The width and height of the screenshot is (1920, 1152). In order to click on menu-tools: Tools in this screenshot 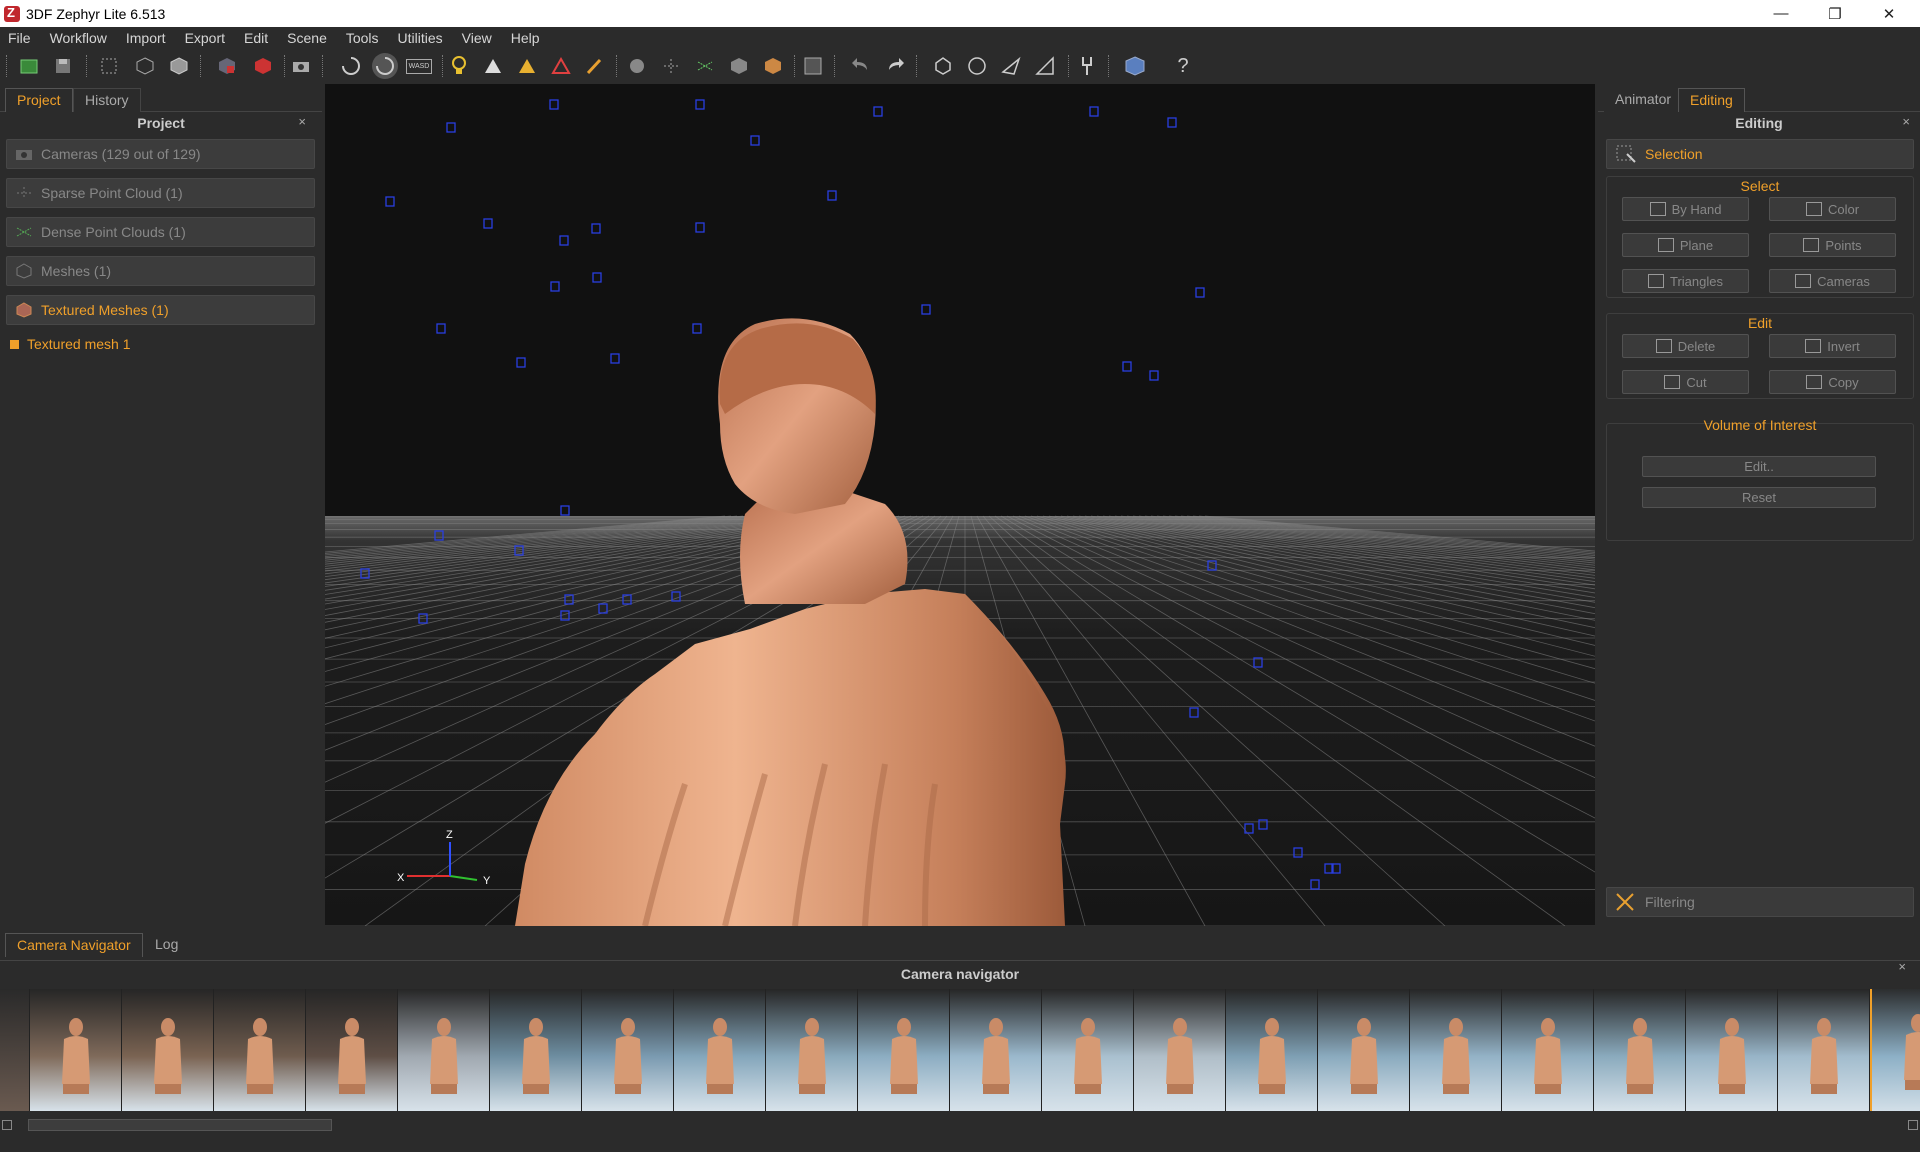, I will do `click(362, 38)`.